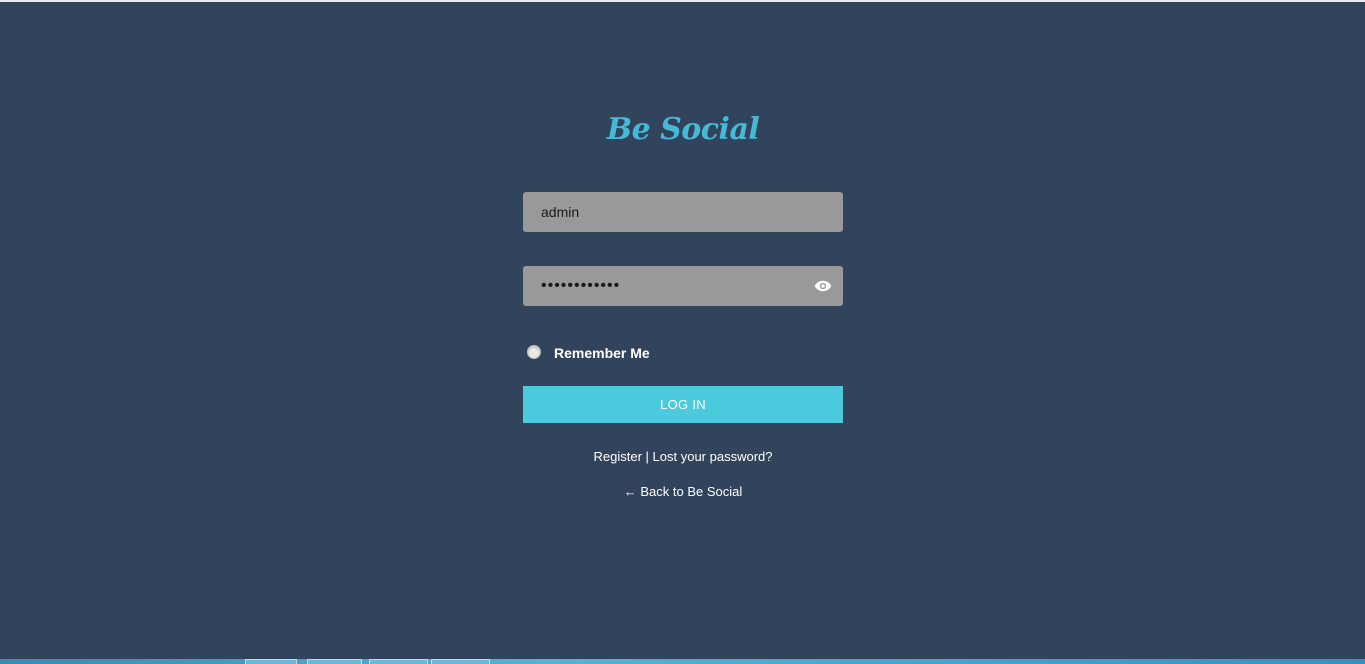 The image size is (1365, 664). I want to click on username-field-container, so click(683, 212).